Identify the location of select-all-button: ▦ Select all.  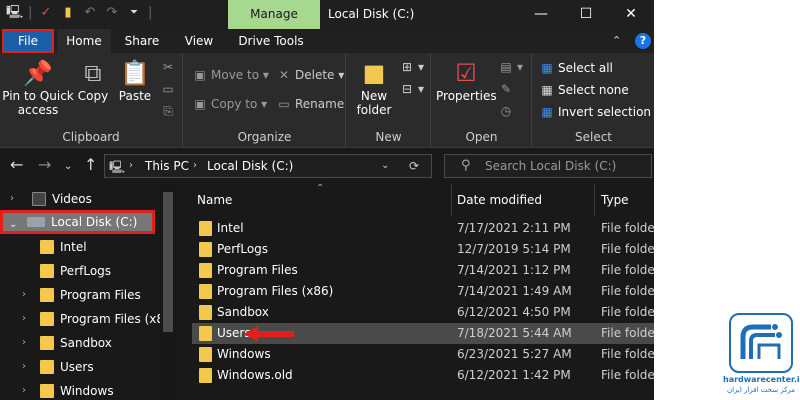
(576, 68).